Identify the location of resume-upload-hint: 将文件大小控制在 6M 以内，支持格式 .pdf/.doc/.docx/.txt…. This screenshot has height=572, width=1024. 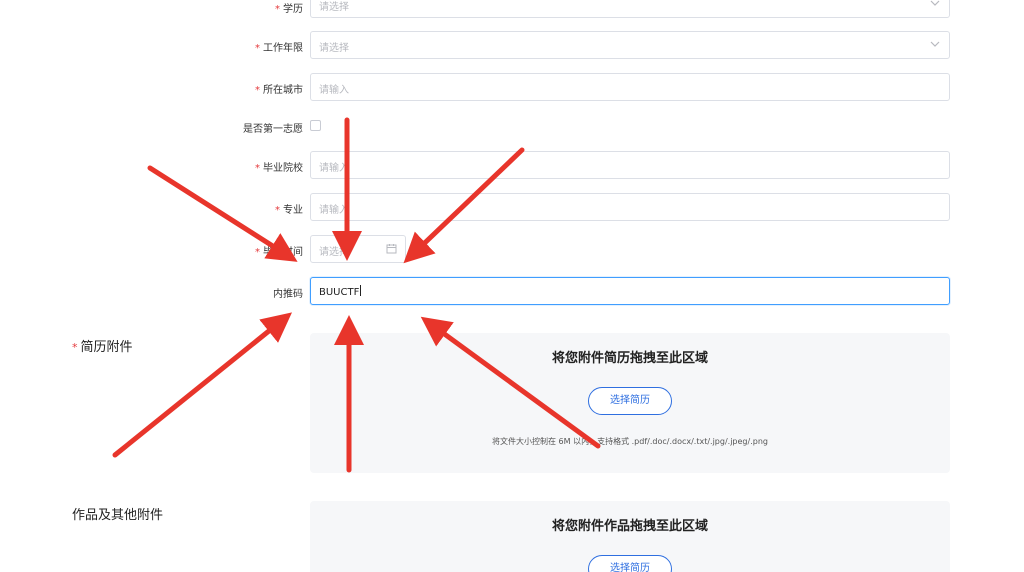
(630, 441).